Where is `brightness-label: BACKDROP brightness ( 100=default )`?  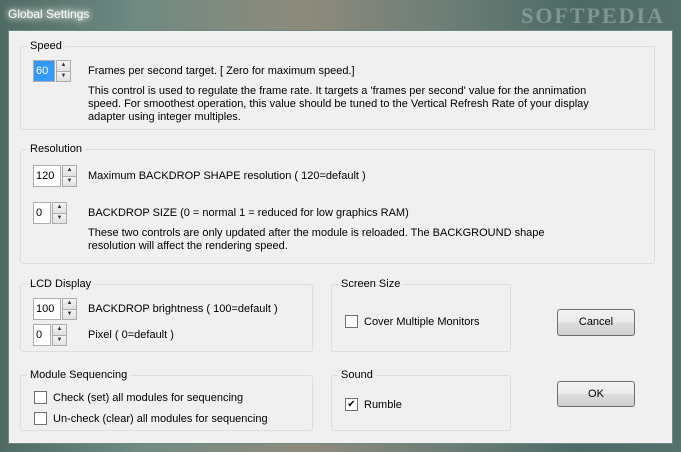
brightness-label: BACKDROP brightness ( 100=default ) is located at coordinates (183, 309).